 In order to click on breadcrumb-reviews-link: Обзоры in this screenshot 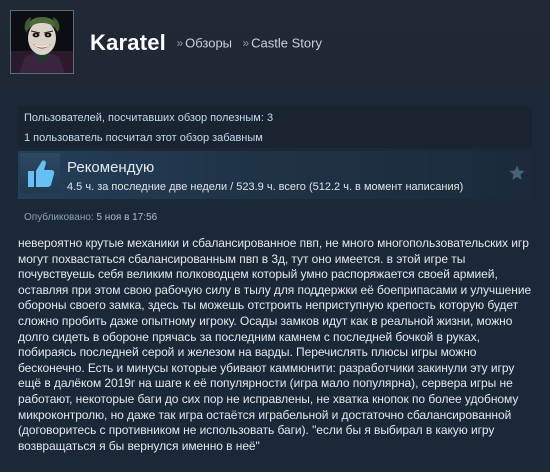, I will do `click(208, 43)`.